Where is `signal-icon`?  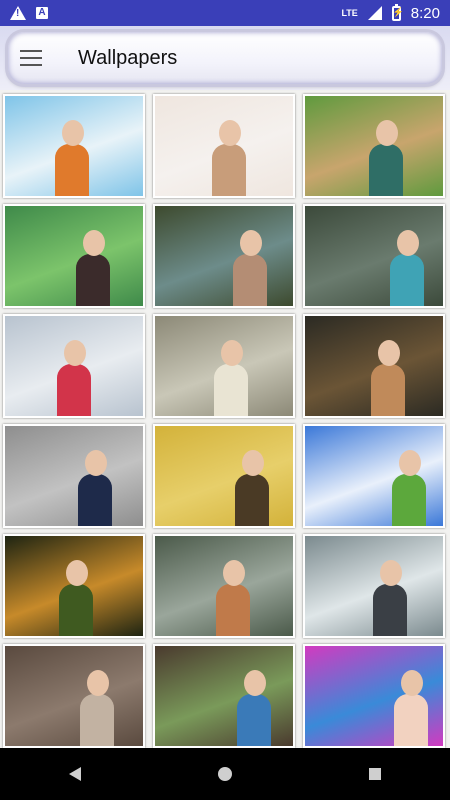
signal-icon is located at coordinates (374, 13).